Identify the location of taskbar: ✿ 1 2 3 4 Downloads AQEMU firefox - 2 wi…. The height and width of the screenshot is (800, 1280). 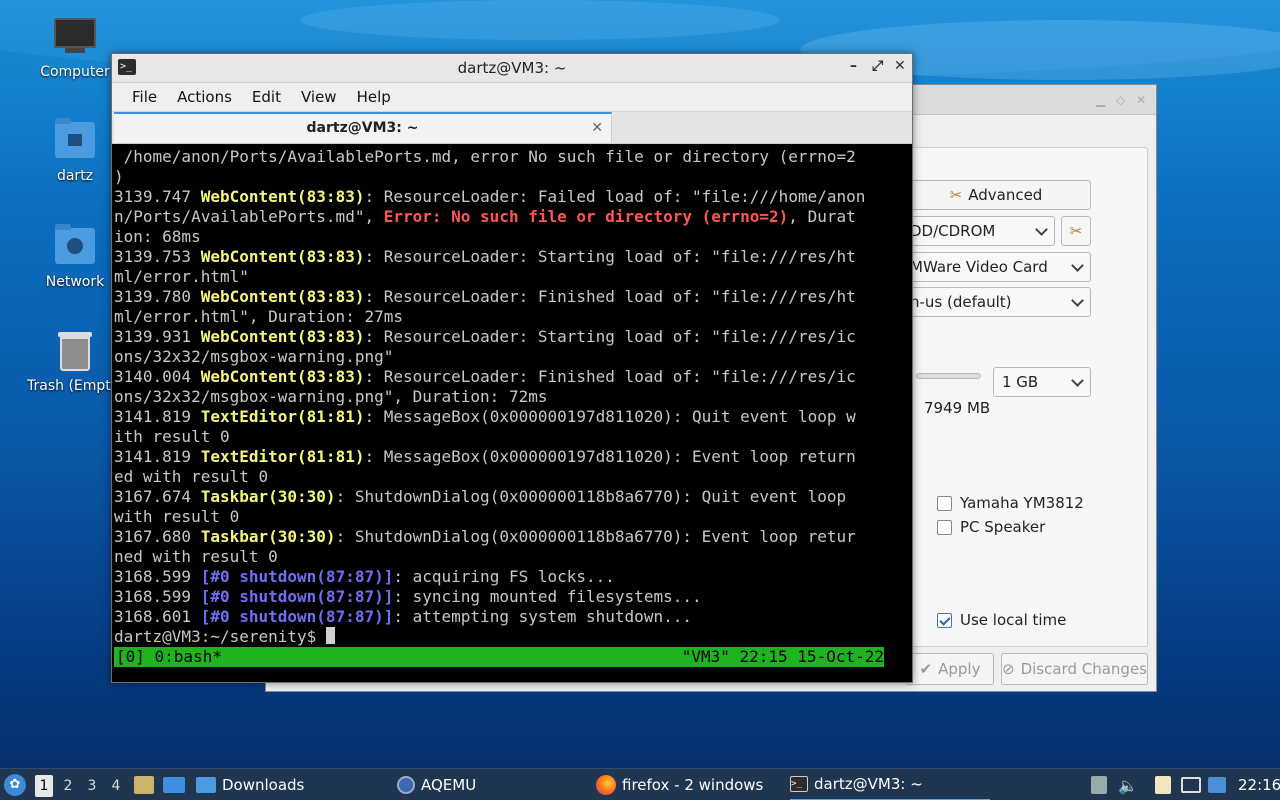
(640, 784).